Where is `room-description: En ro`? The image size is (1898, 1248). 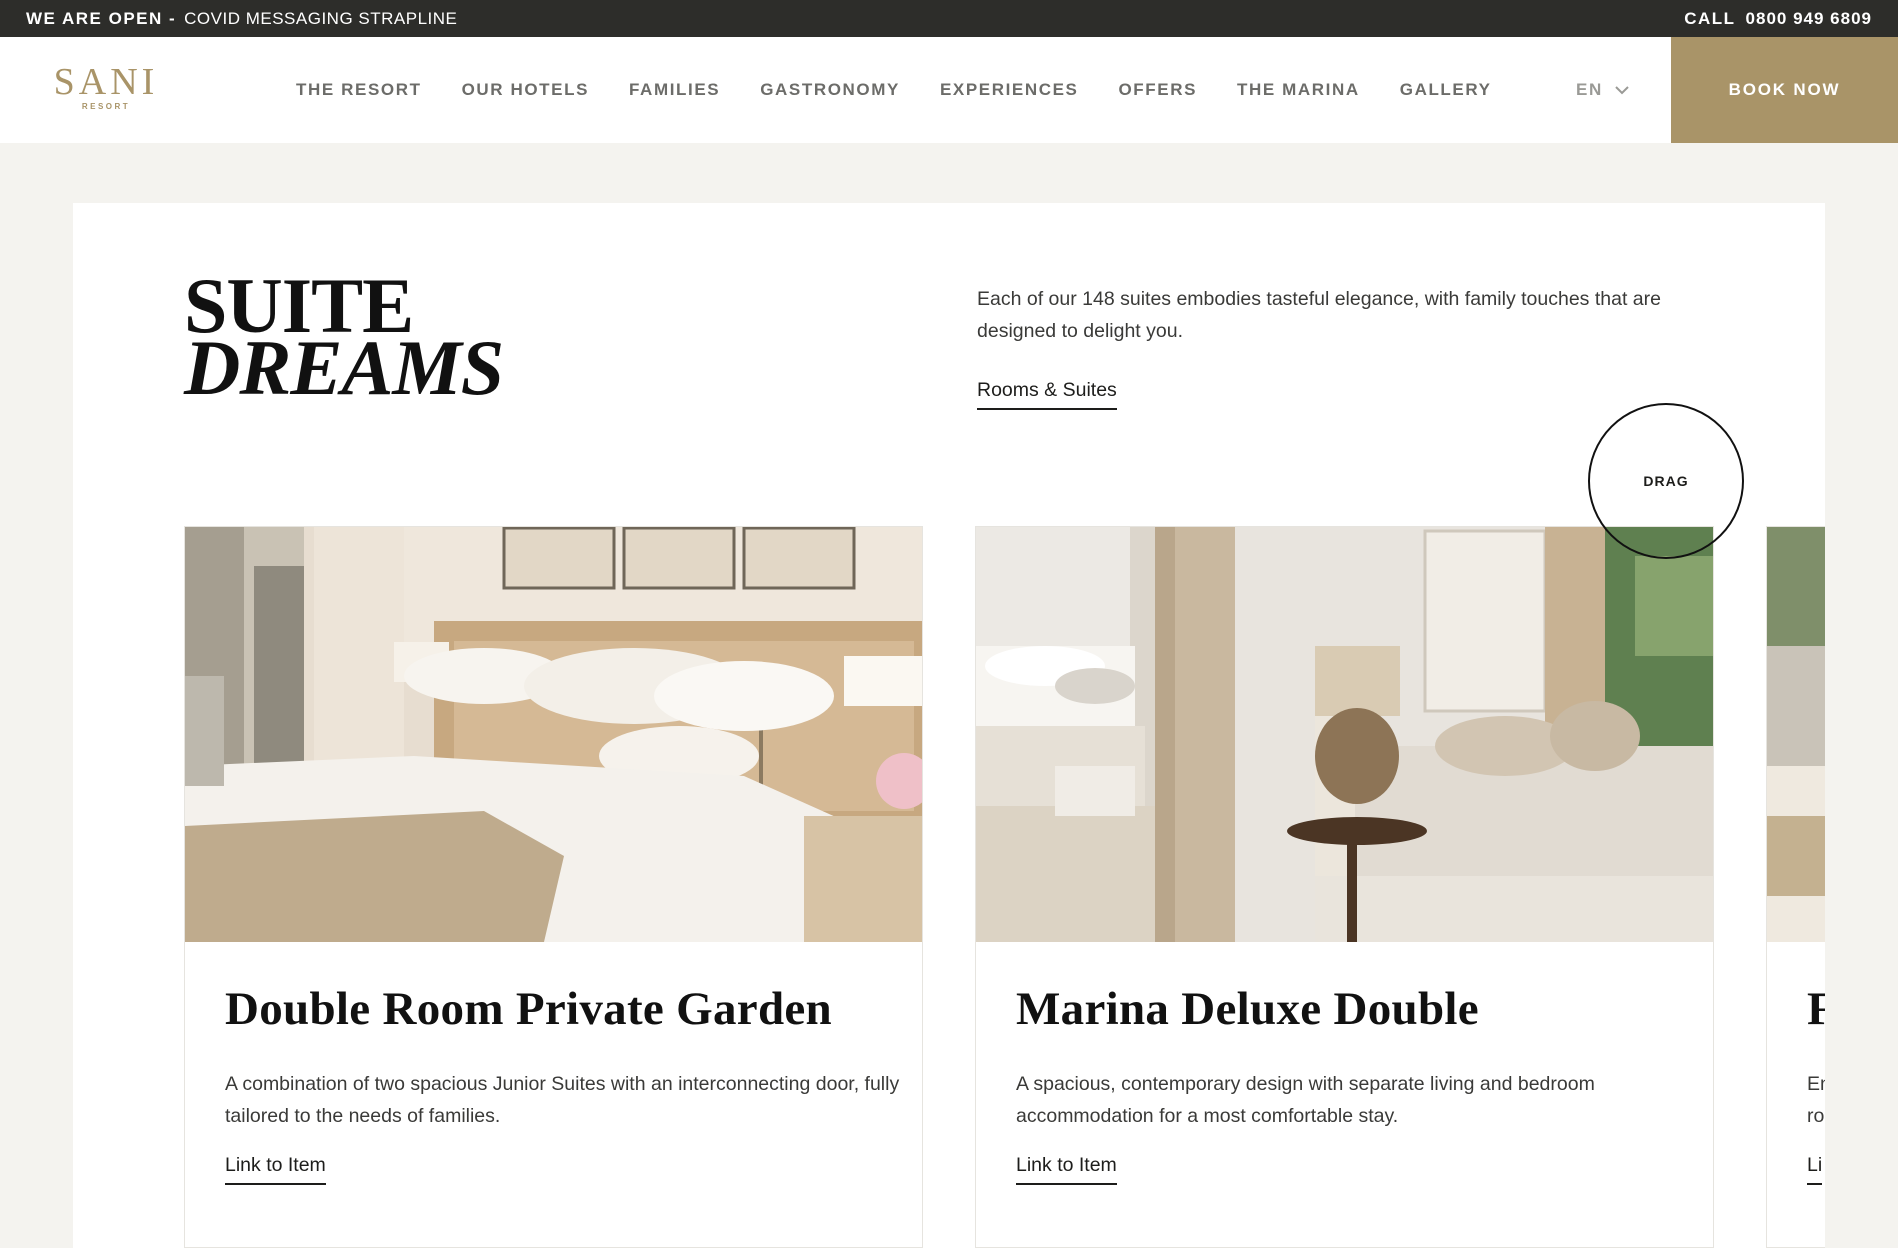 room-description: En ro is located at coordinates (1816, 1100).